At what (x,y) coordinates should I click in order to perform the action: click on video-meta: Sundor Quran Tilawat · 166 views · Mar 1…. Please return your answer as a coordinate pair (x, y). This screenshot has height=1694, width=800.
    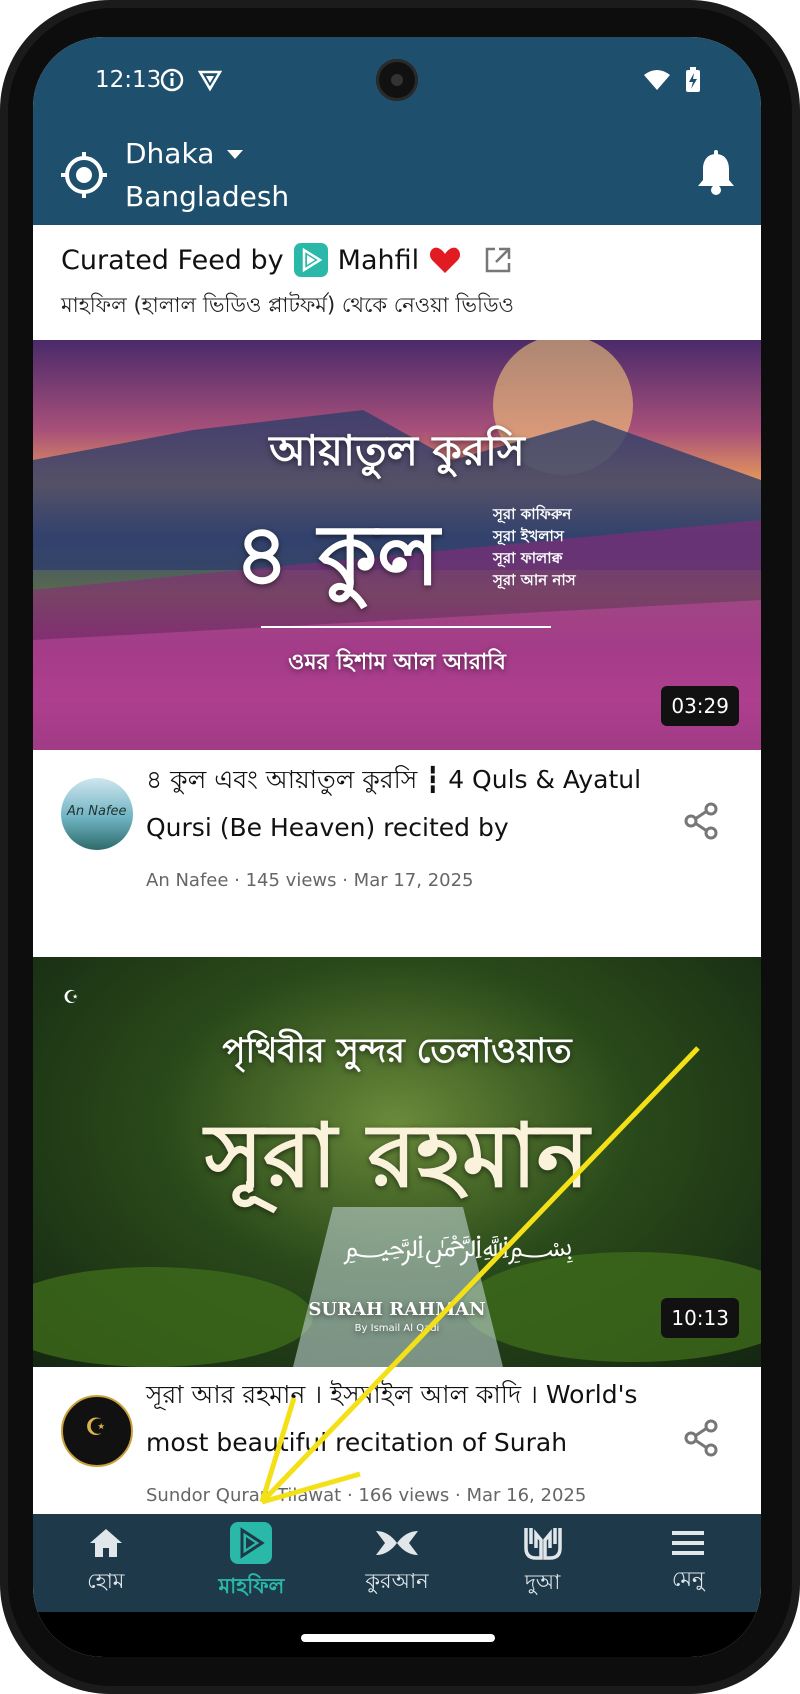
    Looking at the image, I should click on (366, 1495).